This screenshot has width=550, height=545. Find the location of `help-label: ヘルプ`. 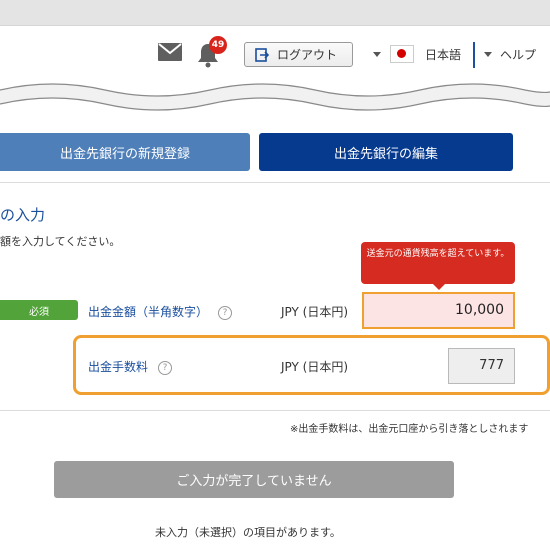

help-label: ヘルプ is located at coordinates (518, 54).